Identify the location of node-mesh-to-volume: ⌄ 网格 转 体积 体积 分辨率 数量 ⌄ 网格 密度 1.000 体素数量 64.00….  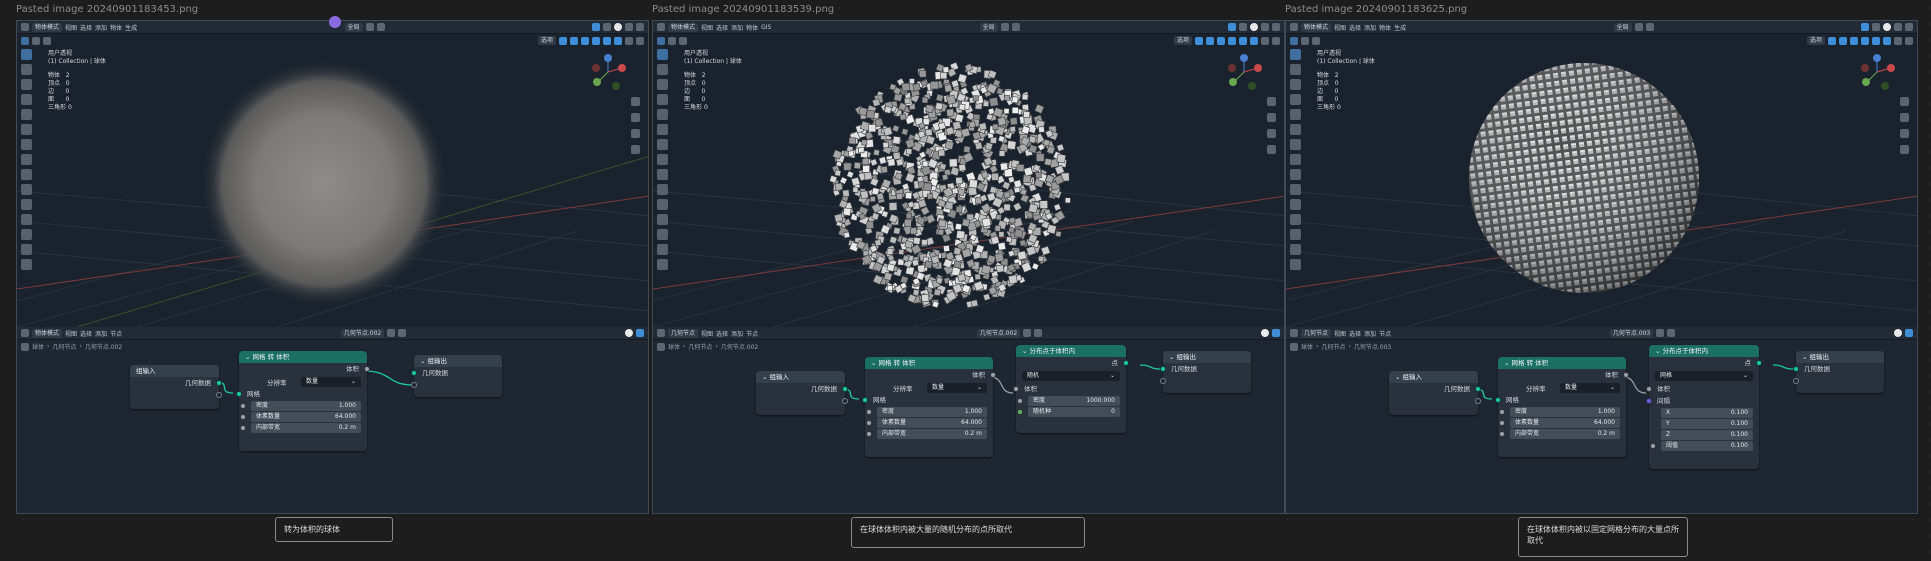
(929, 407).